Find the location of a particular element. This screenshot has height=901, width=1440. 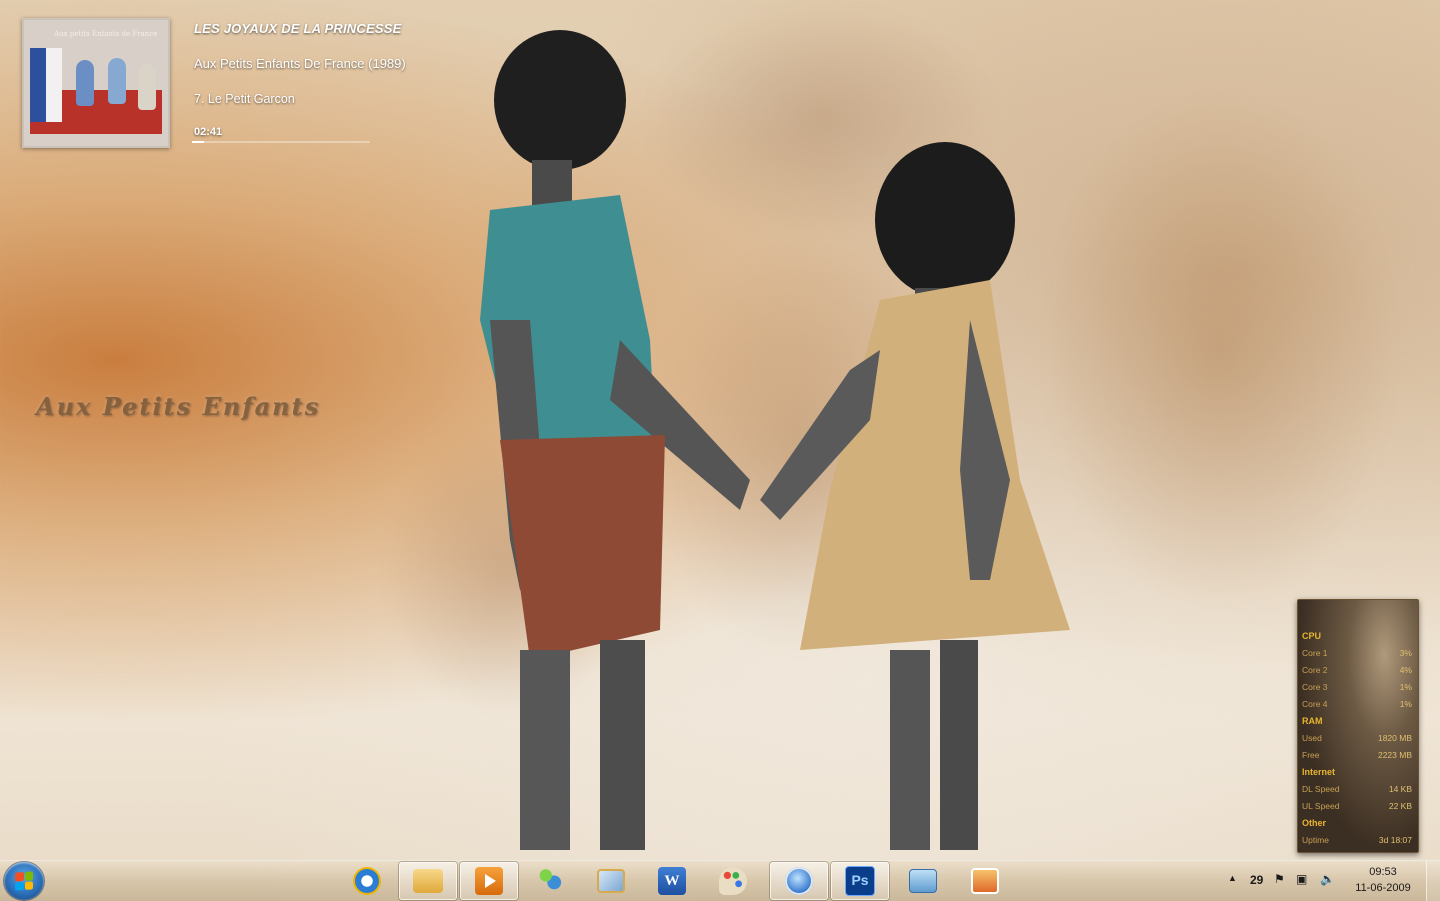

snipping-icon is located at coordinates (985, 881).